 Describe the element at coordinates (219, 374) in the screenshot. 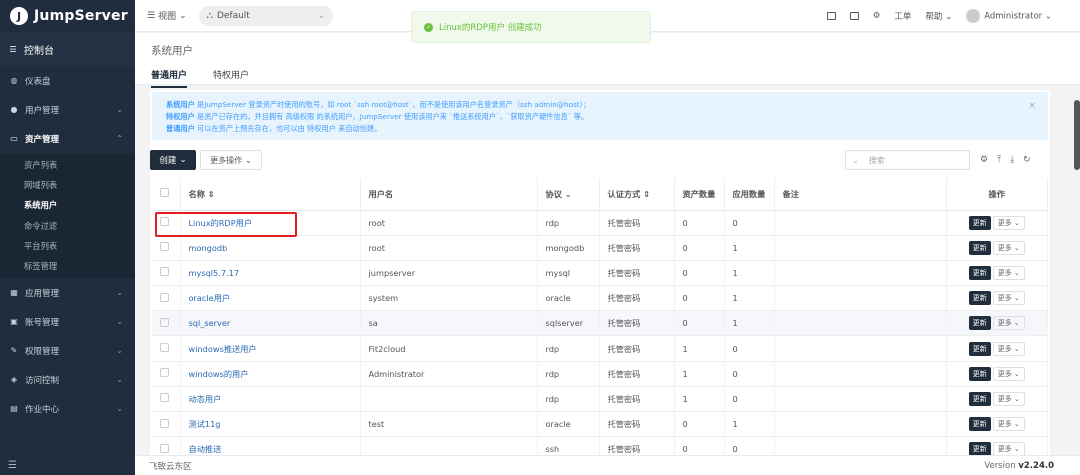

I see `system-user-link: windows的用户` at that location.